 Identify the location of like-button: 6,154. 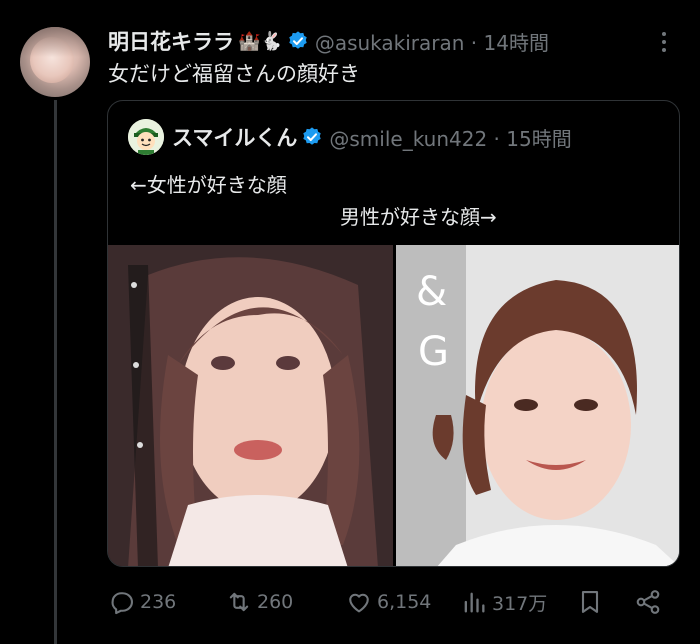
(388, 602).